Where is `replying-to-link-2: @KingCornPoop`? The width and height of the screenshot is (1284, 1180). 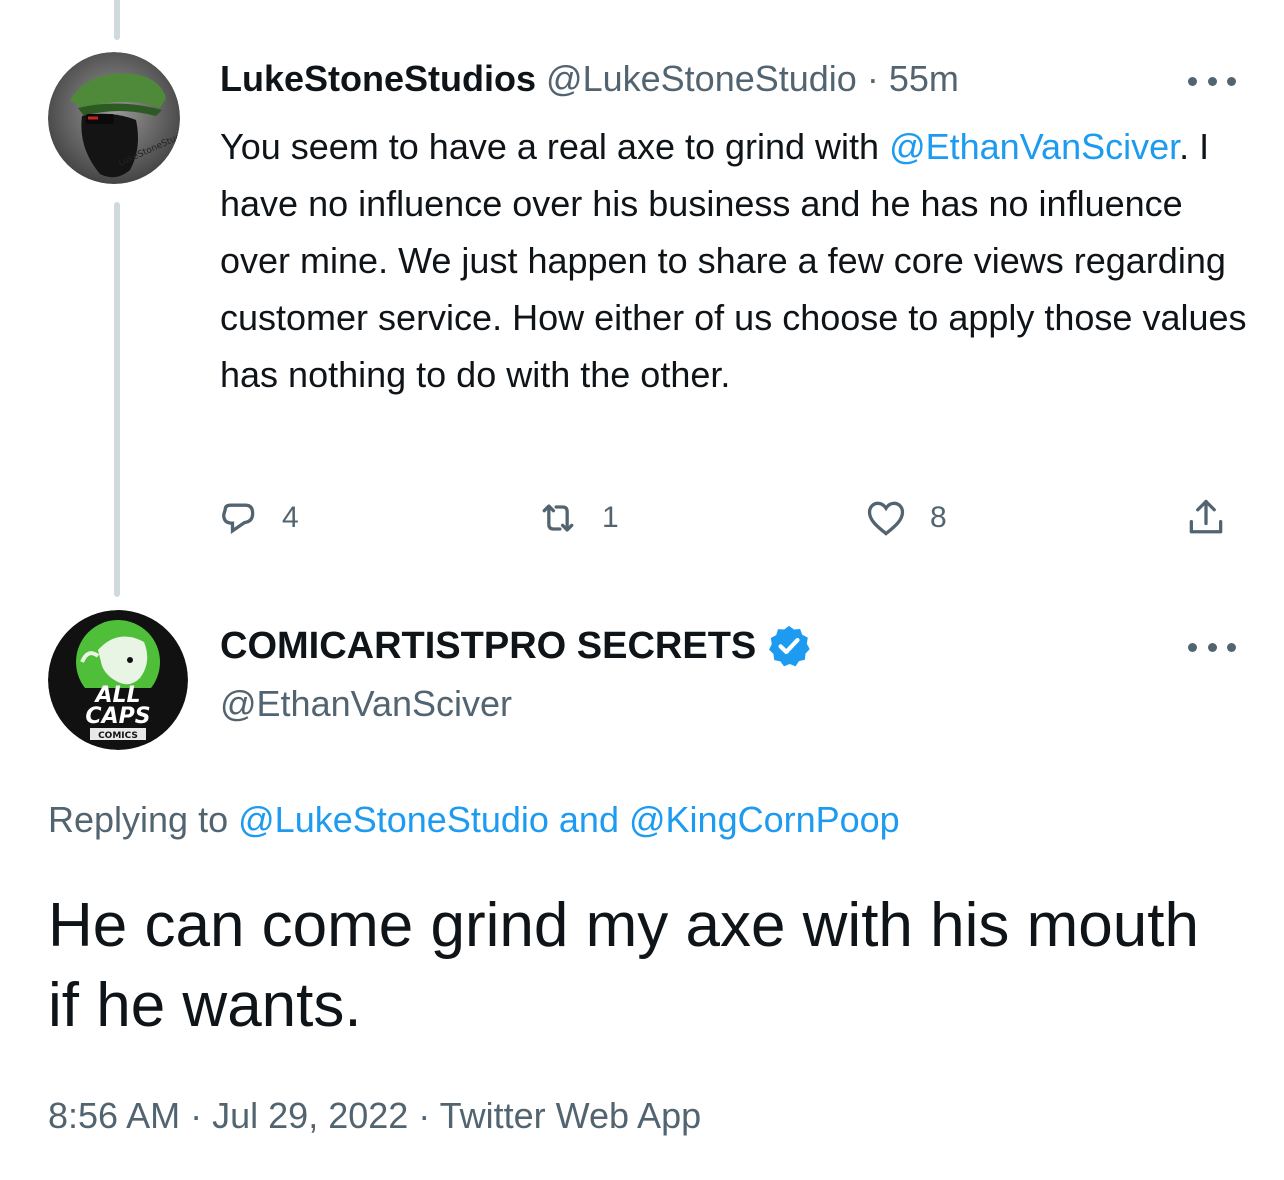 replying-to-link-2: @KingCornPoop is located at coordinates (764, 819).